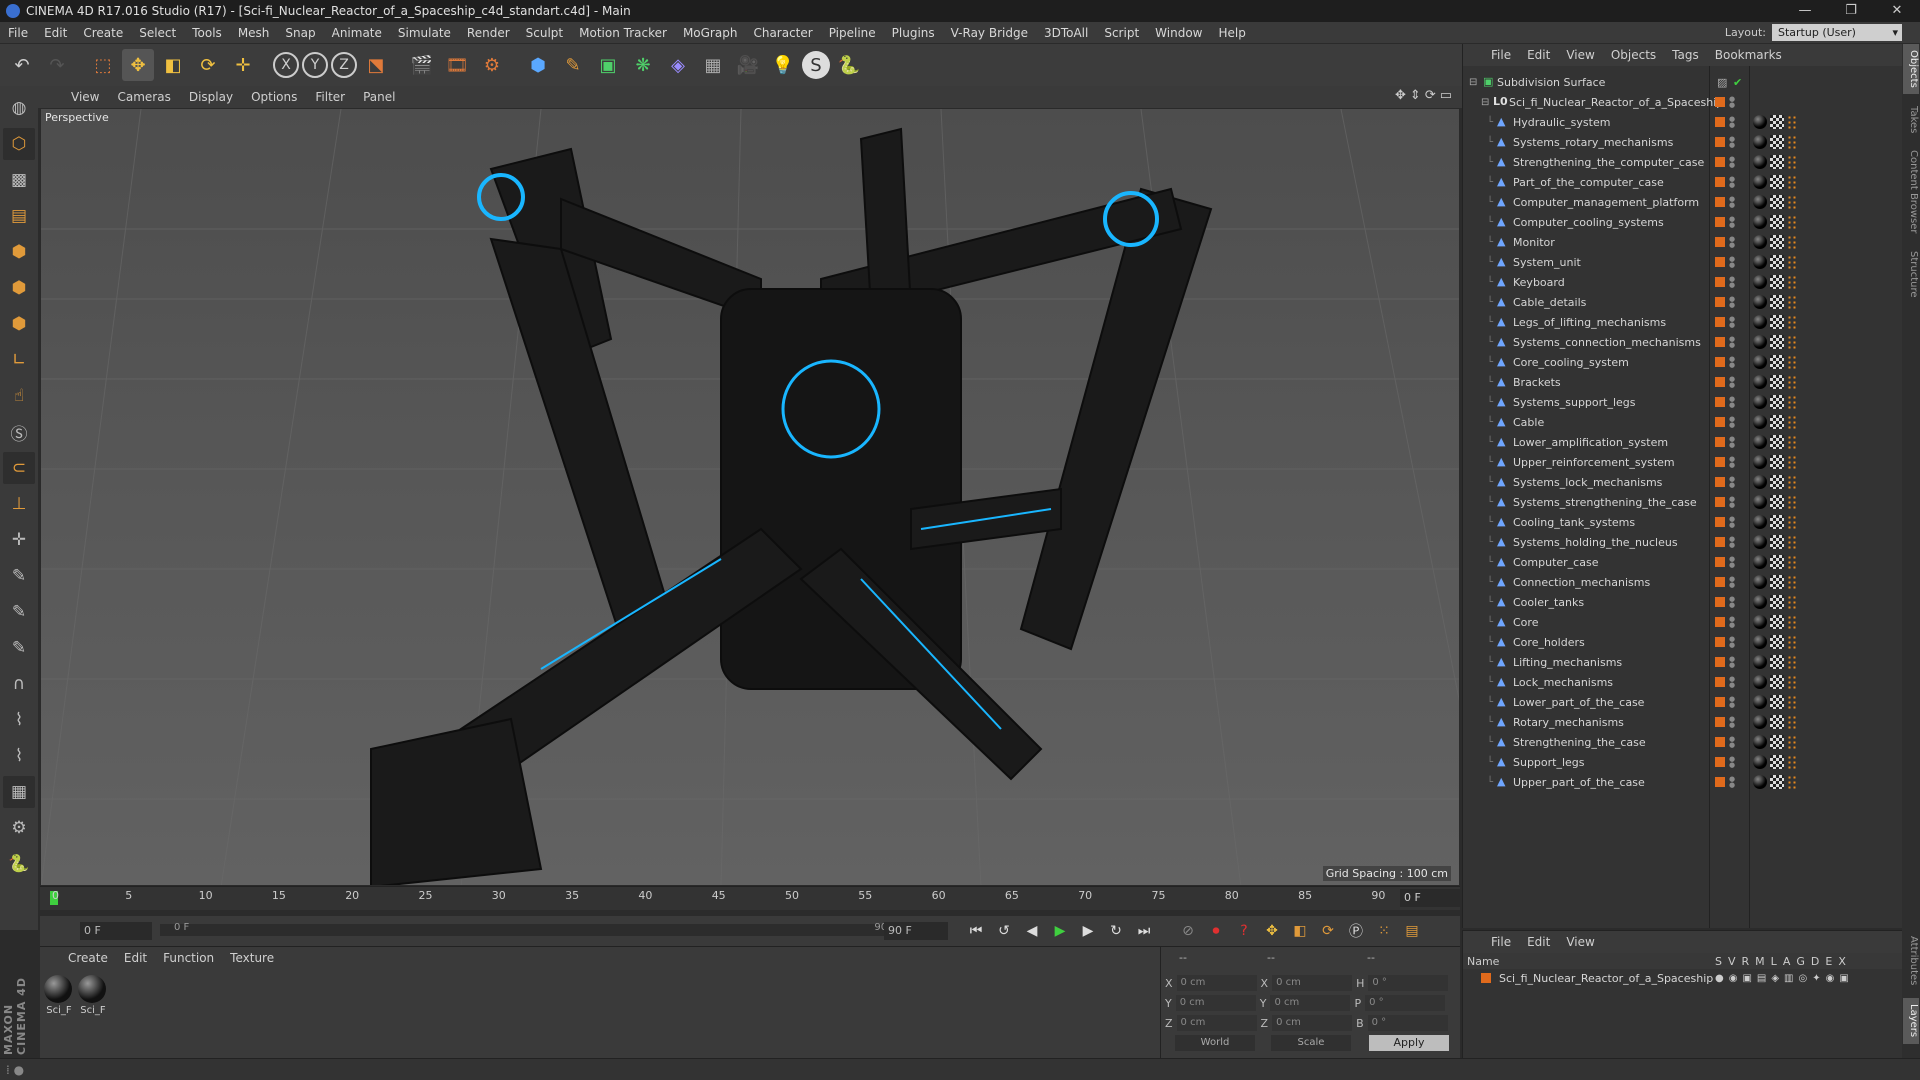 This screenshot has width=1920, height=1080. What do you see at coordinates (1897, 11) in the screenshot?
I see `close-button: ✕` at bounding box center [1897, 11].